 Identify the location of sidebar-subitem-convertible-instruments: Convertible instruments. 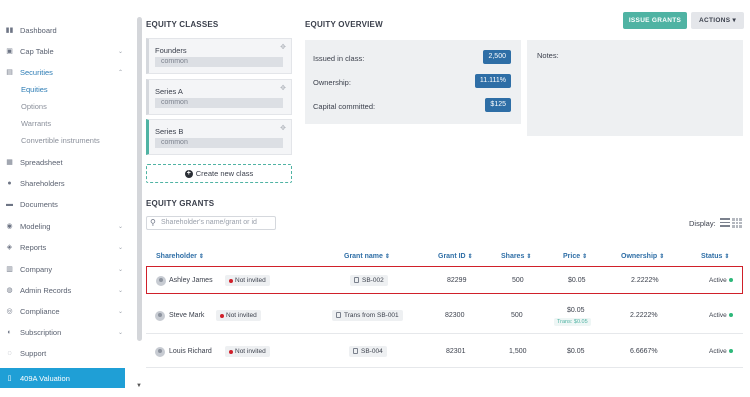
(60, 140).